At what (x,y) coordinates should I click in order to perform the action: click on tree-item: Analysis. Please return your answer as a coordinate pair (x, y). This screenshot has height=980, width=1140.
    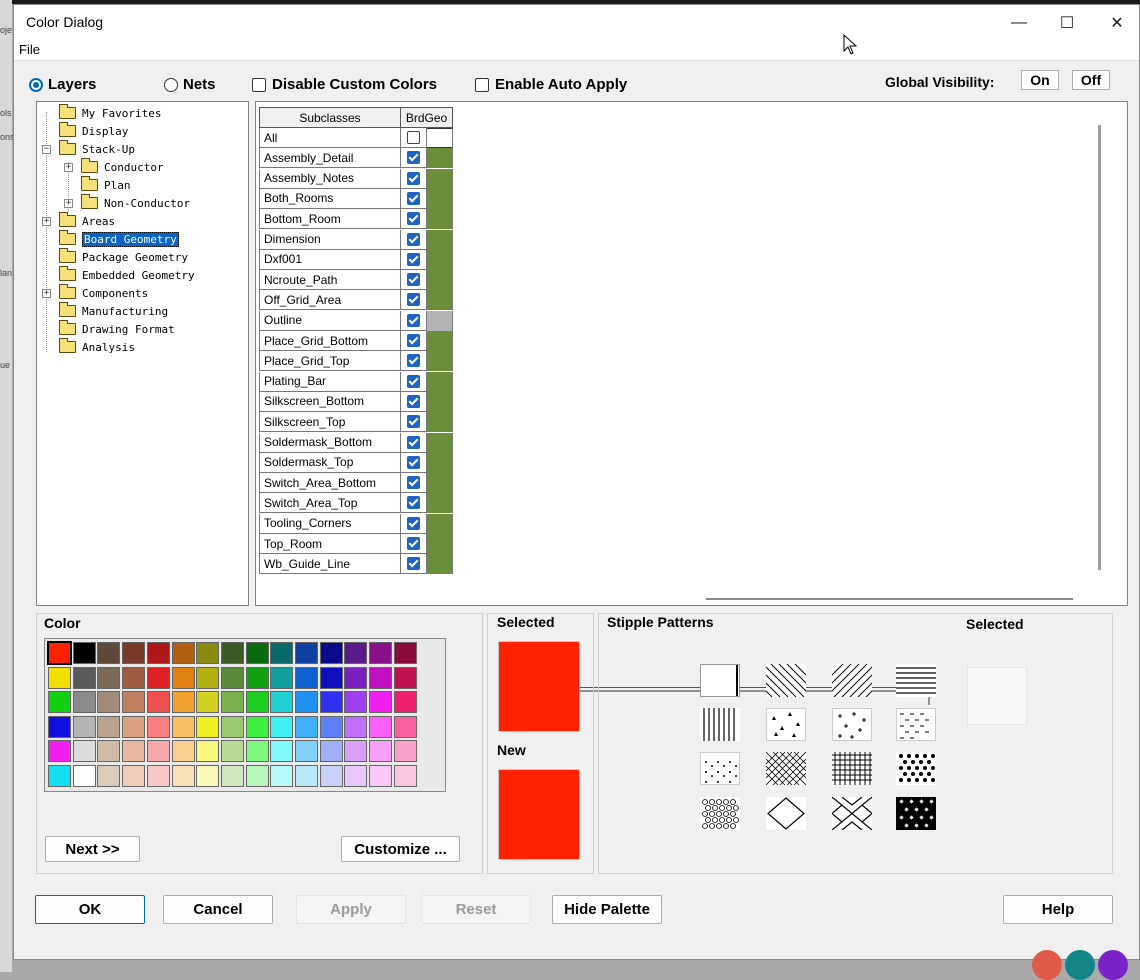
    Looking at the image, I should click on (97, 347).